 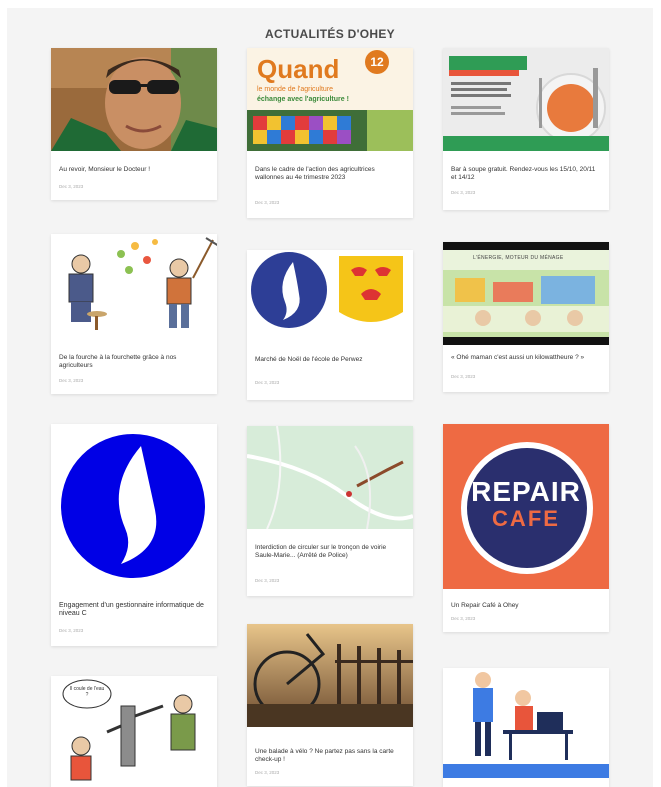 What do you see at coordinates (518, 258) in the screenshot?
I see `banner-text: L'ÉNERGIE, MOTEUR DU MÉNAGE` at bounding box center [518, 258].